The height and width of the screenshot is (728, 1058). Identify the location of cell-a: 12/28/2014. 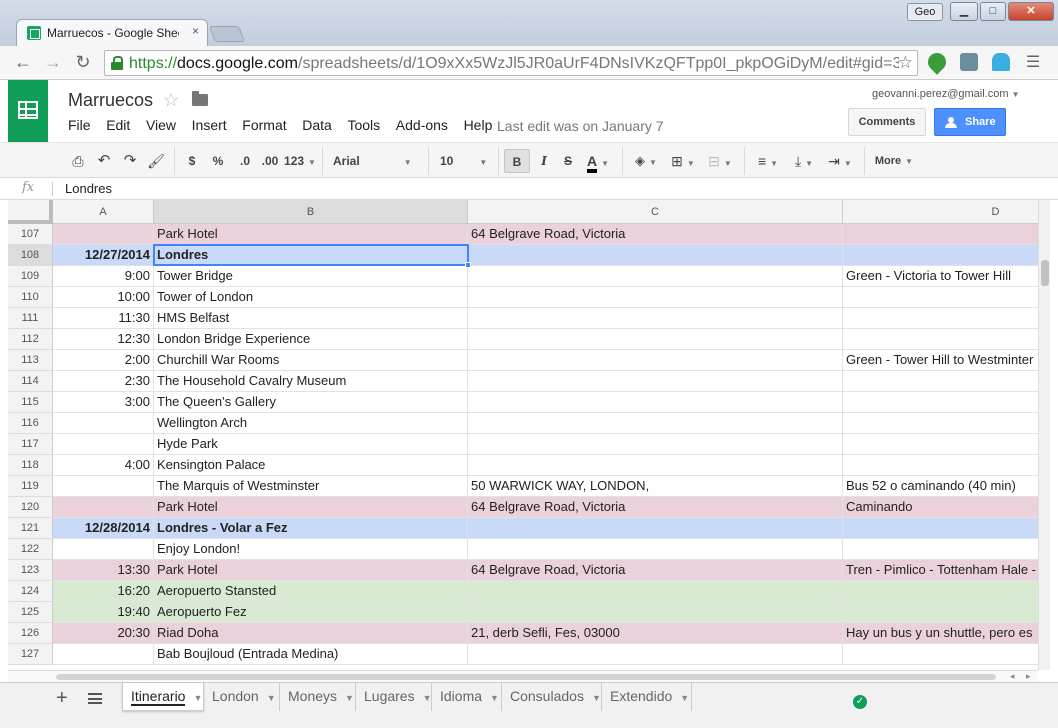
(103, 528).